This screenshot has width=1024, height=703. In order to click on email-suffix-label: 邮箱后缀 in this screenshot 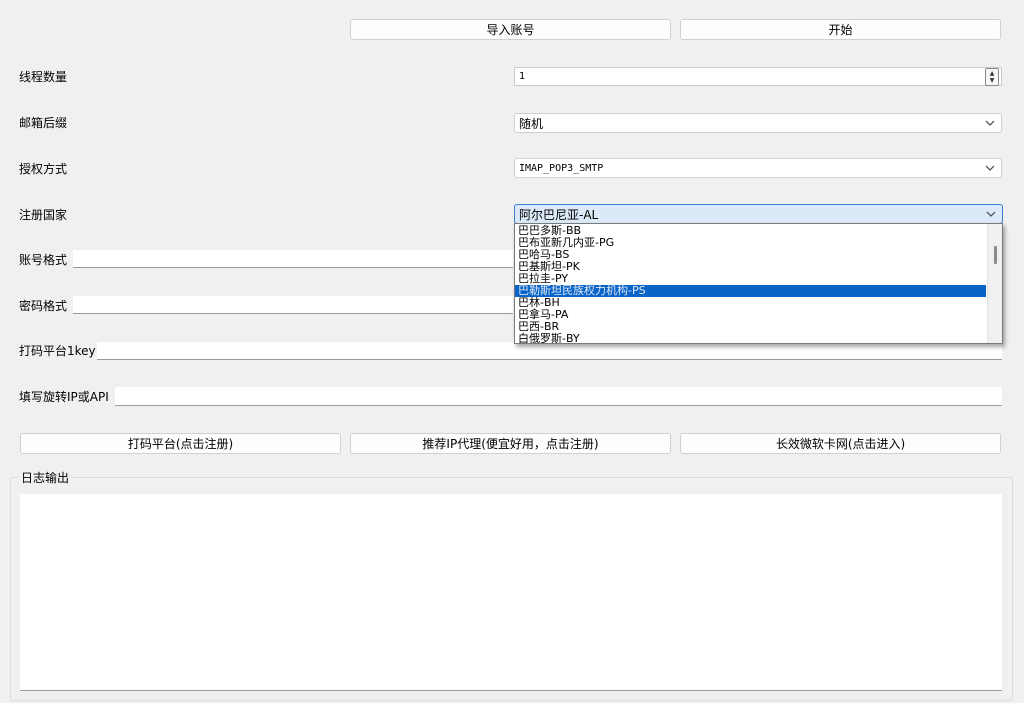, I will do `click(43, 123)`.